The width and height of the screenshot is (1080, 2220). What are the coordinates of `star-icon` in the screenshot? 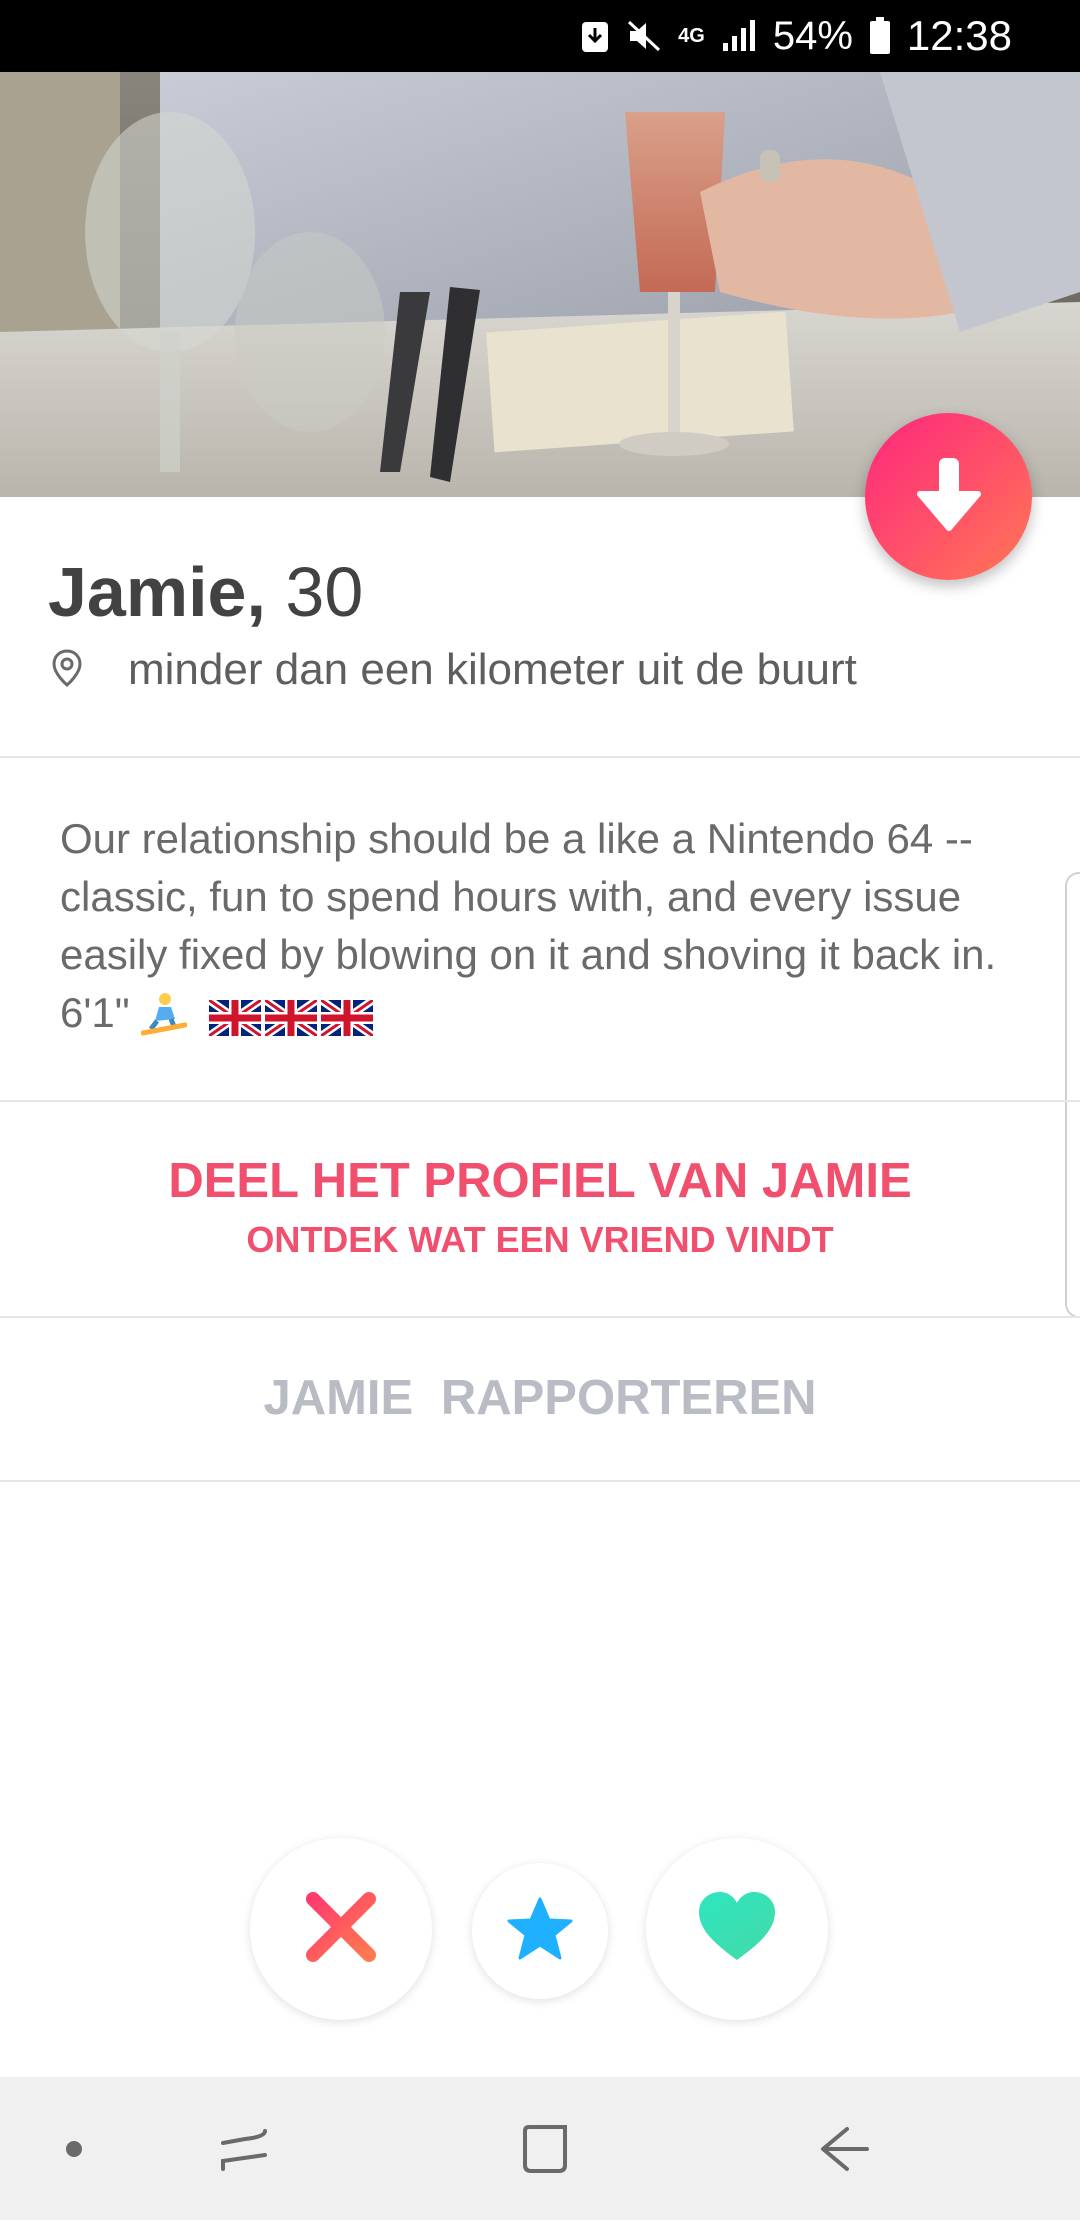 It's located at (540, 1931).